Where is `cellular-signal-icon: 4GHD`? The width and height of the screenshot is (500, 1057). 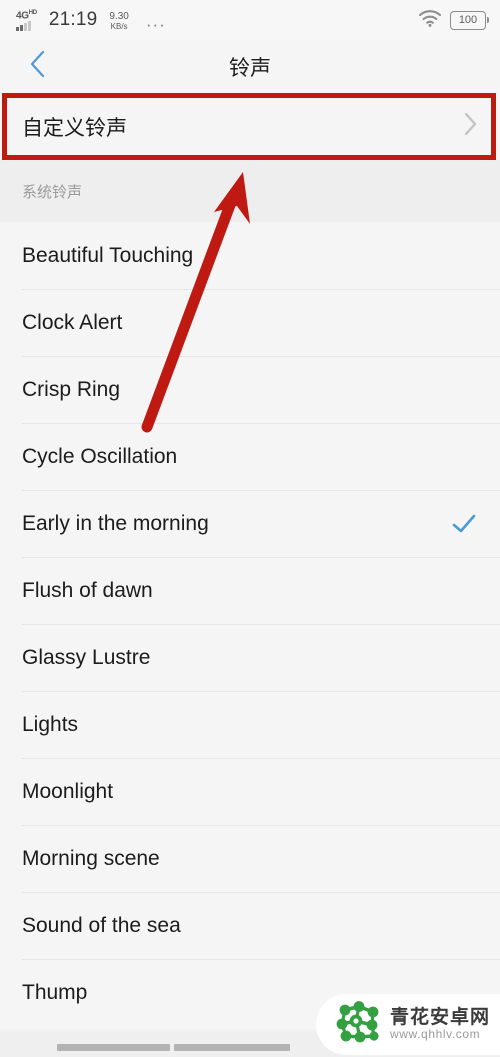
cellular-signal-icon: 4GHD is located at coordinates (26, 20).